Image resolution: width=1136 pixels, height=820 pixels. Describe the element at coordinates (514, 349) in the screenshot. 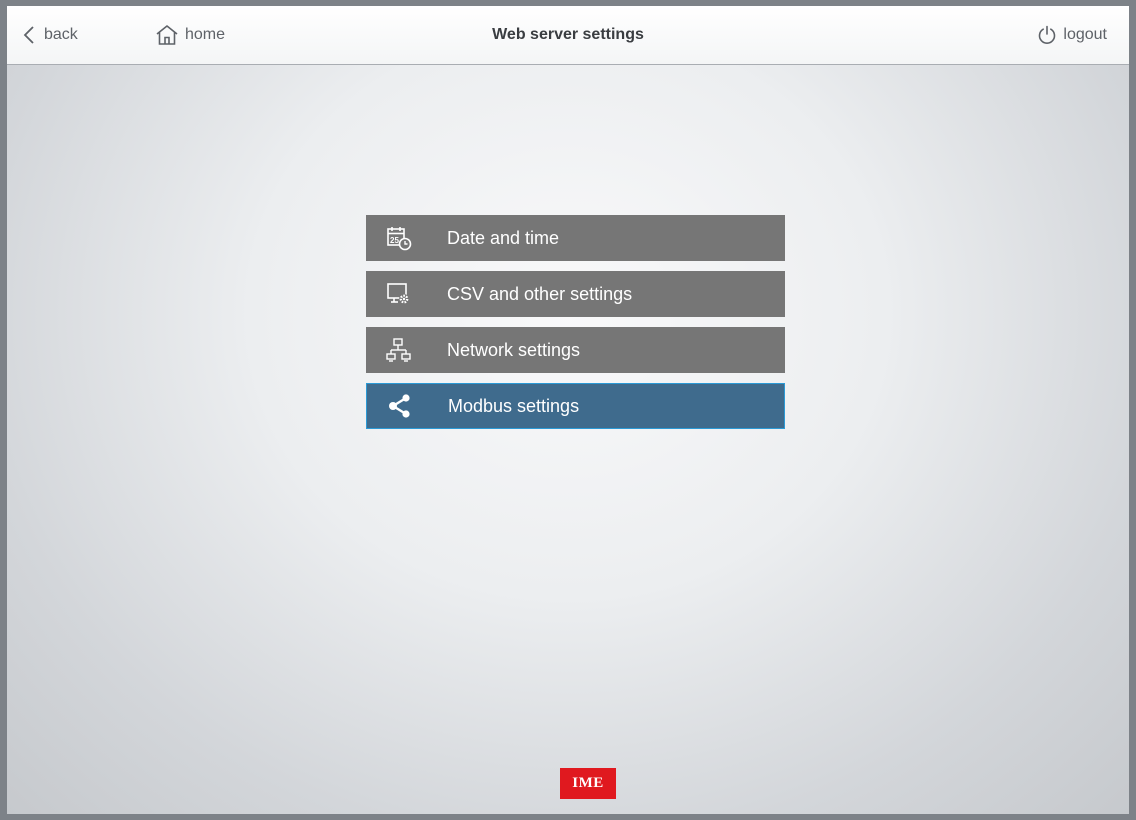

I see `menu-item-label: Network settings` at that location.